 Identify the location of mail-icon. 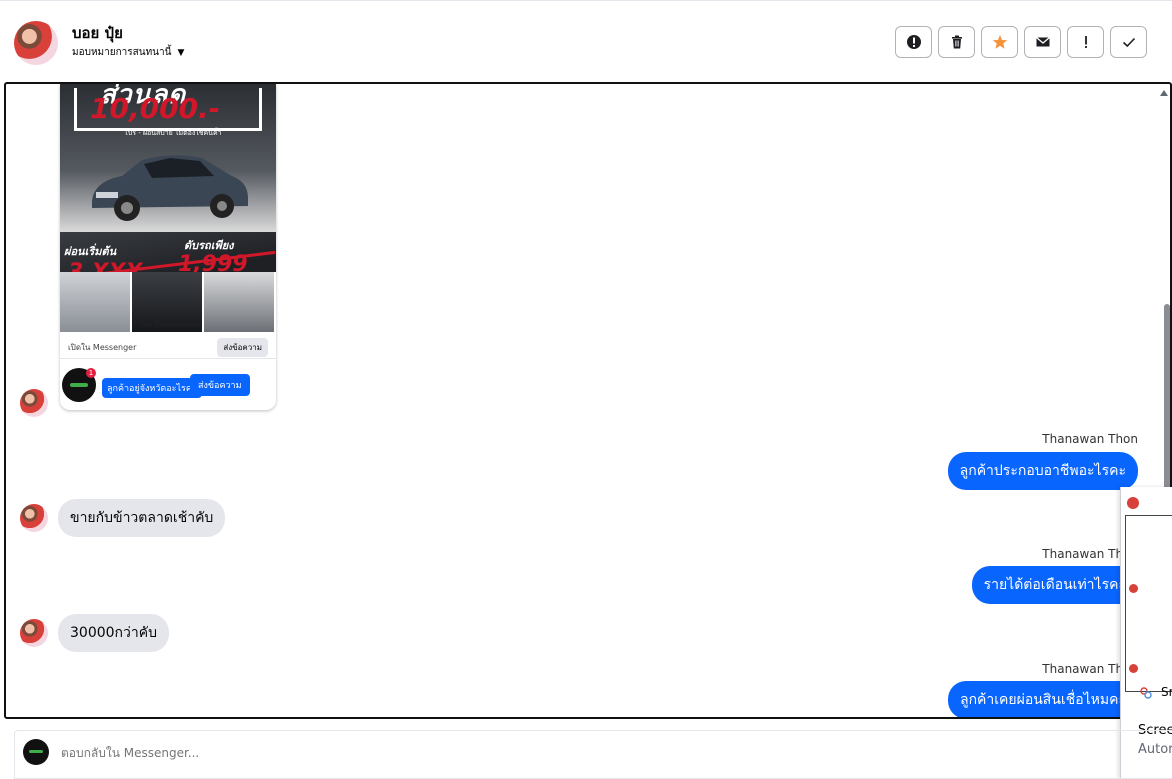
(1042, 42).